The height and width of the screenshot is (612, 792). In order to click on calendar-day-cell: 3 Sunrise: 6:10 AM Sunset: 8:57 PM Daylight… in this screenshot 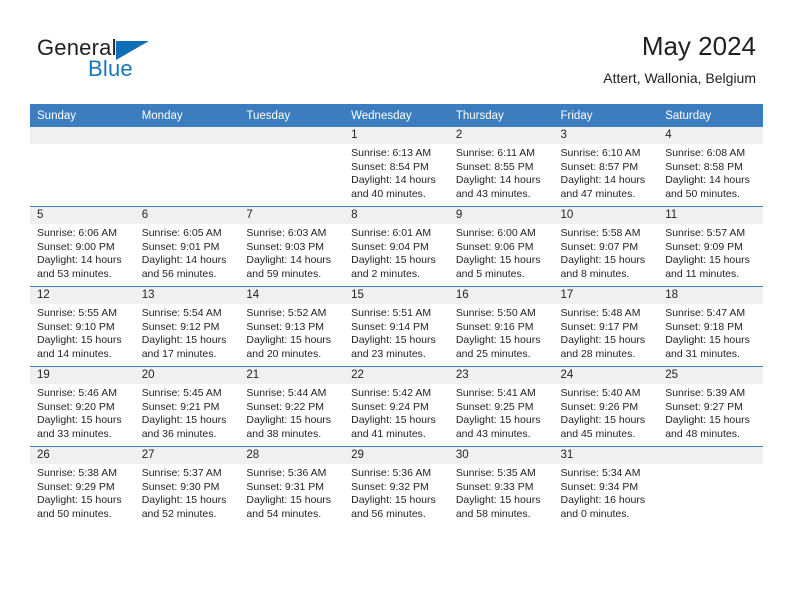, I will do `click(606, 167)`.